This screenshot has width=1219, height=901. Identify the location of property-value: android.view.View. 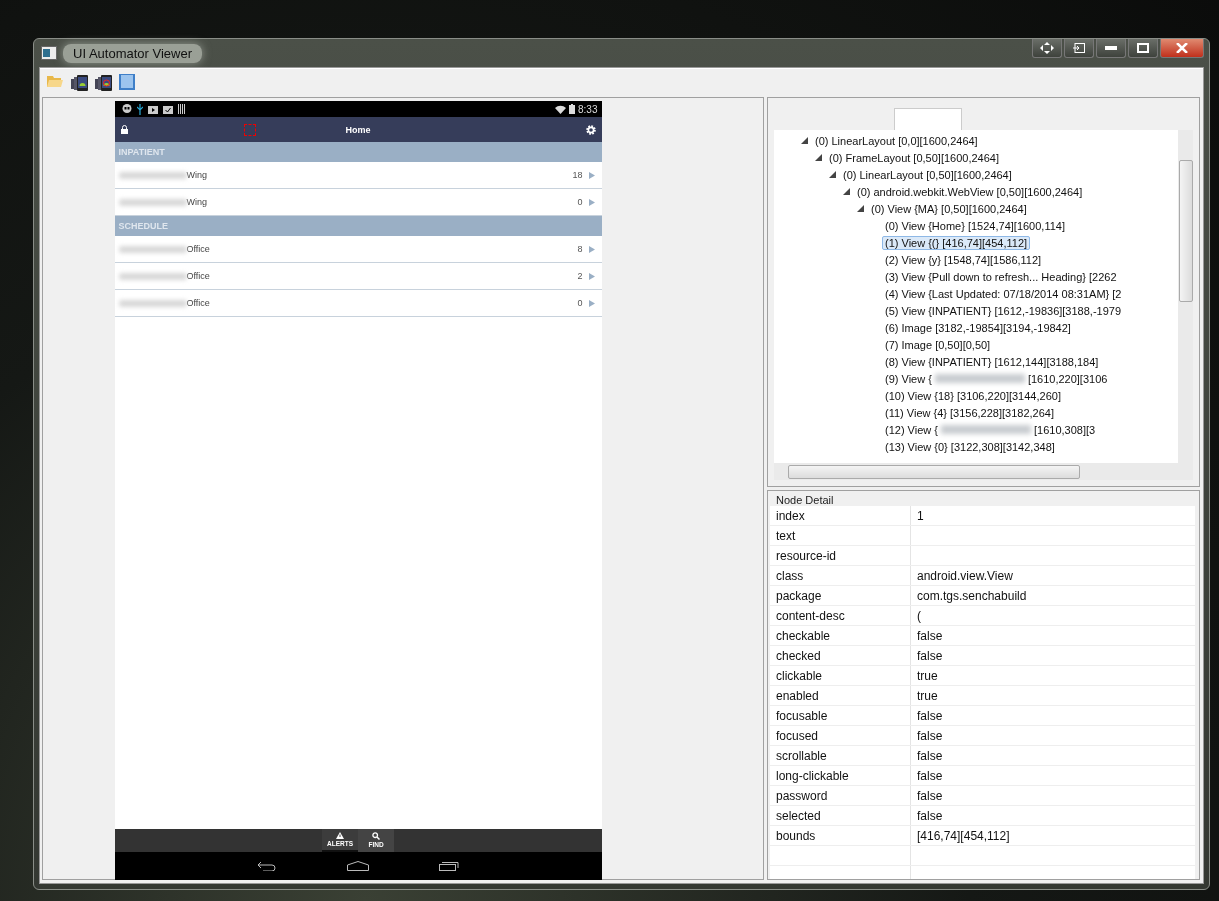
(965, 576).